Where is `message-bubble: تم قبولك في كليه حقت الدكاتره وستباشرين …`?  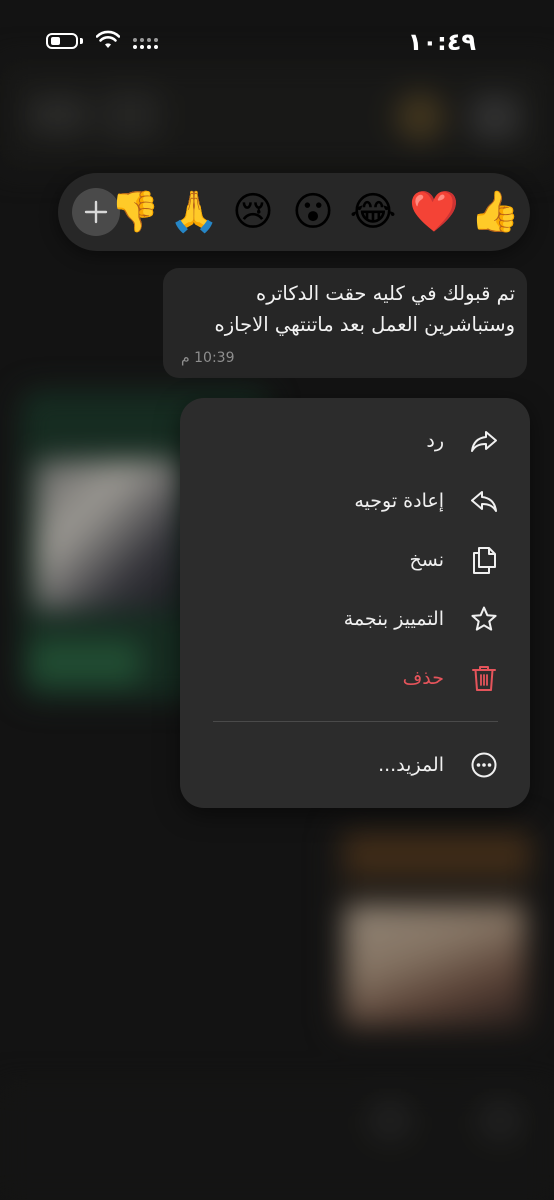
message-bubble: تم قبولك في كليه حقت الدكاتره وستباشرين … is located at coordinates (345, 323).